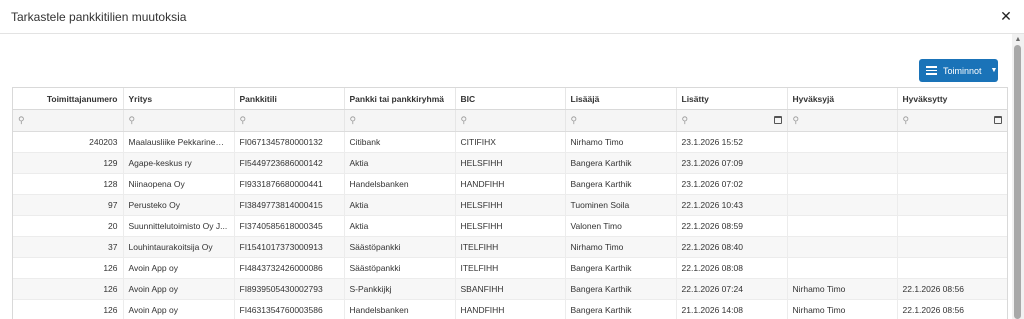 This screenshot has width=1024, height=319. Describe the element at coordinates (400, 247) in the screenshot. I see `cell-bank-group: Säästöpankki` at that location.